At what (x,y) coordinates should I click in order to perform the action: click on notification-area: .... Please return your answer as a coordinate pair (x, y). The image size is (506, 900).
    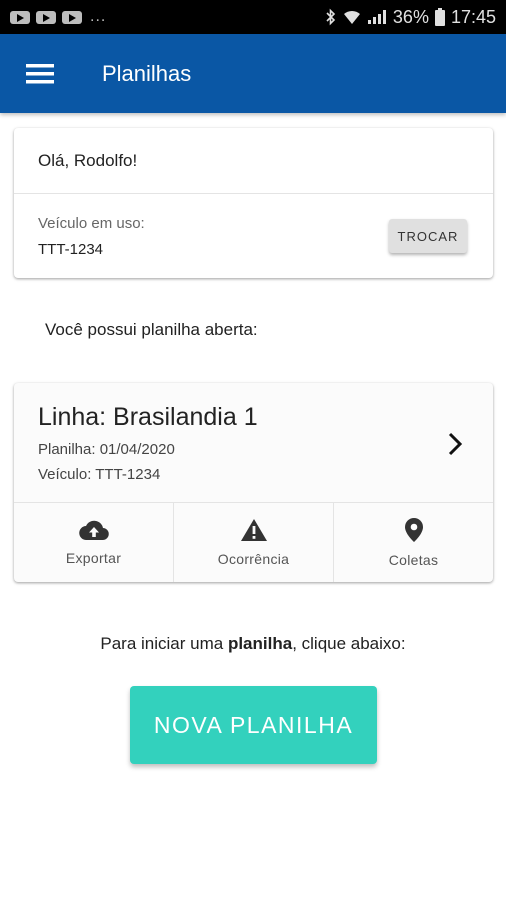
    Looking at the image, I should click on (58, 17).